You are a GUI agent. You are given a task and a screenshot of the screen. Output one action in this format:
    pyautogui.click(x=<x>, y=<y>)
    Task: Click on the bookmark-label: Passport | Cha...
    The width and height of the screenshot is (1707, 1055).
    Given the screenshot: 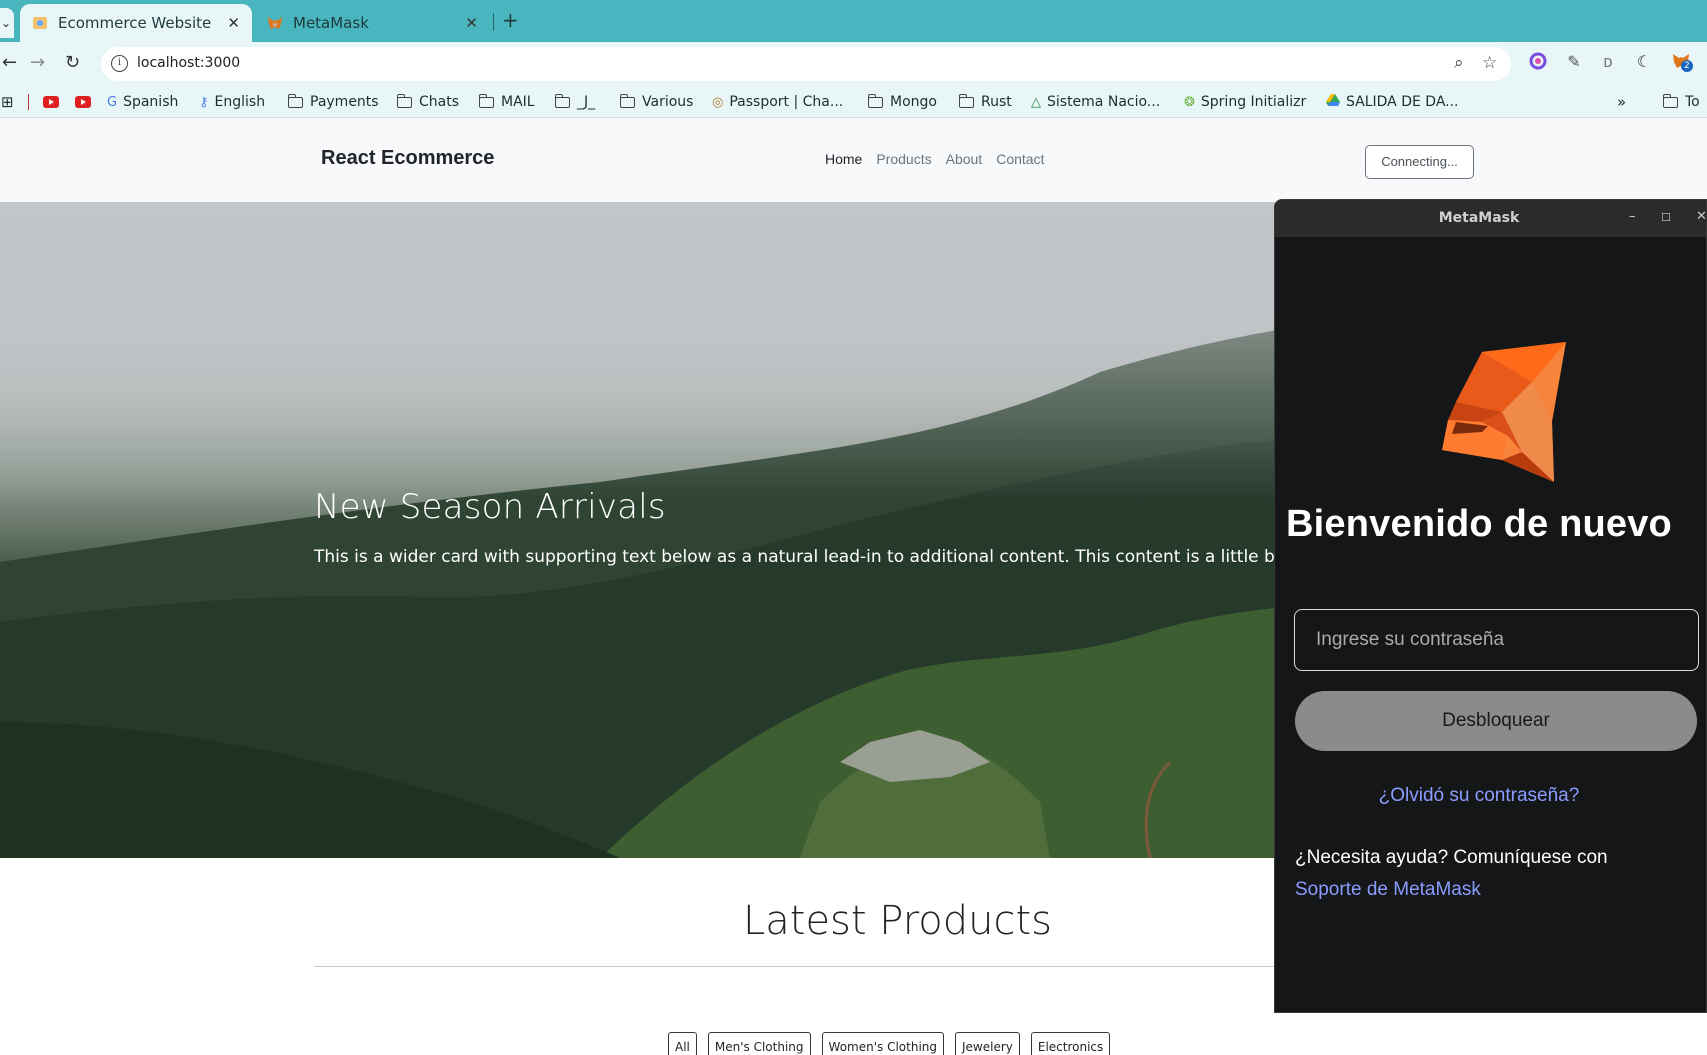 What is the action you would take?
    pyautogui.click(x=786, y=102)
    